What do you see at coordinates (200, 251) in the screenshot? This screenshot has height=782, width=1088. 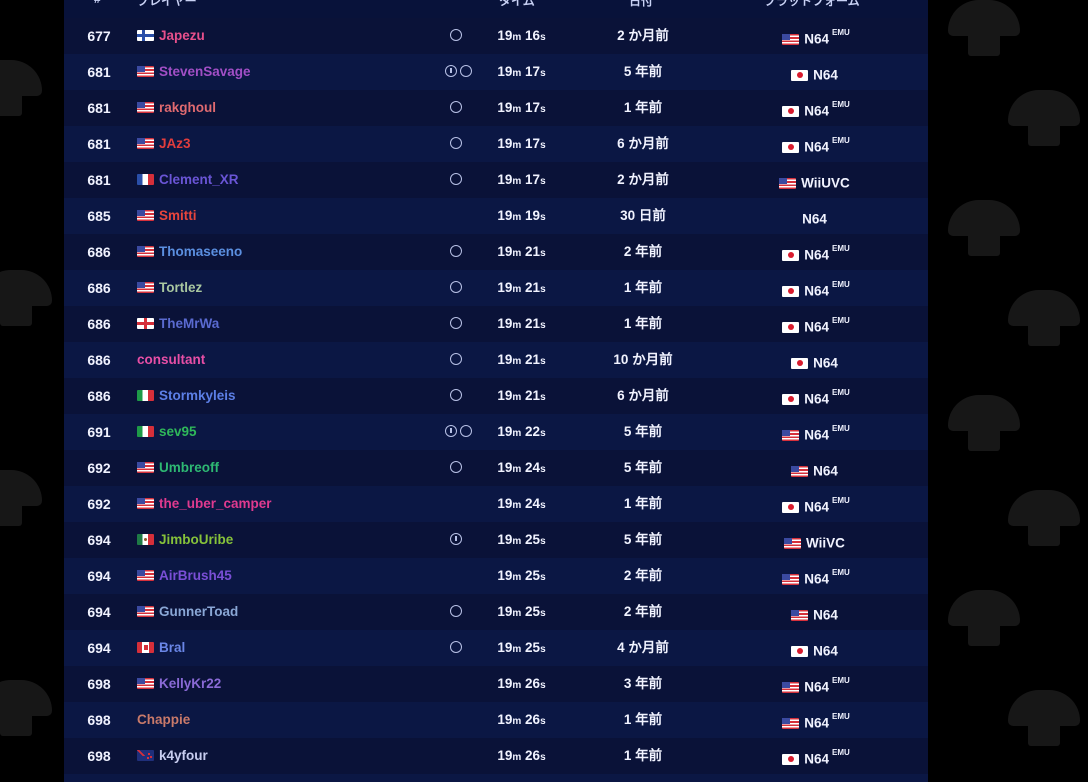 I see `player-name-link: Thomaseeno` at bounding box center [200, 251].